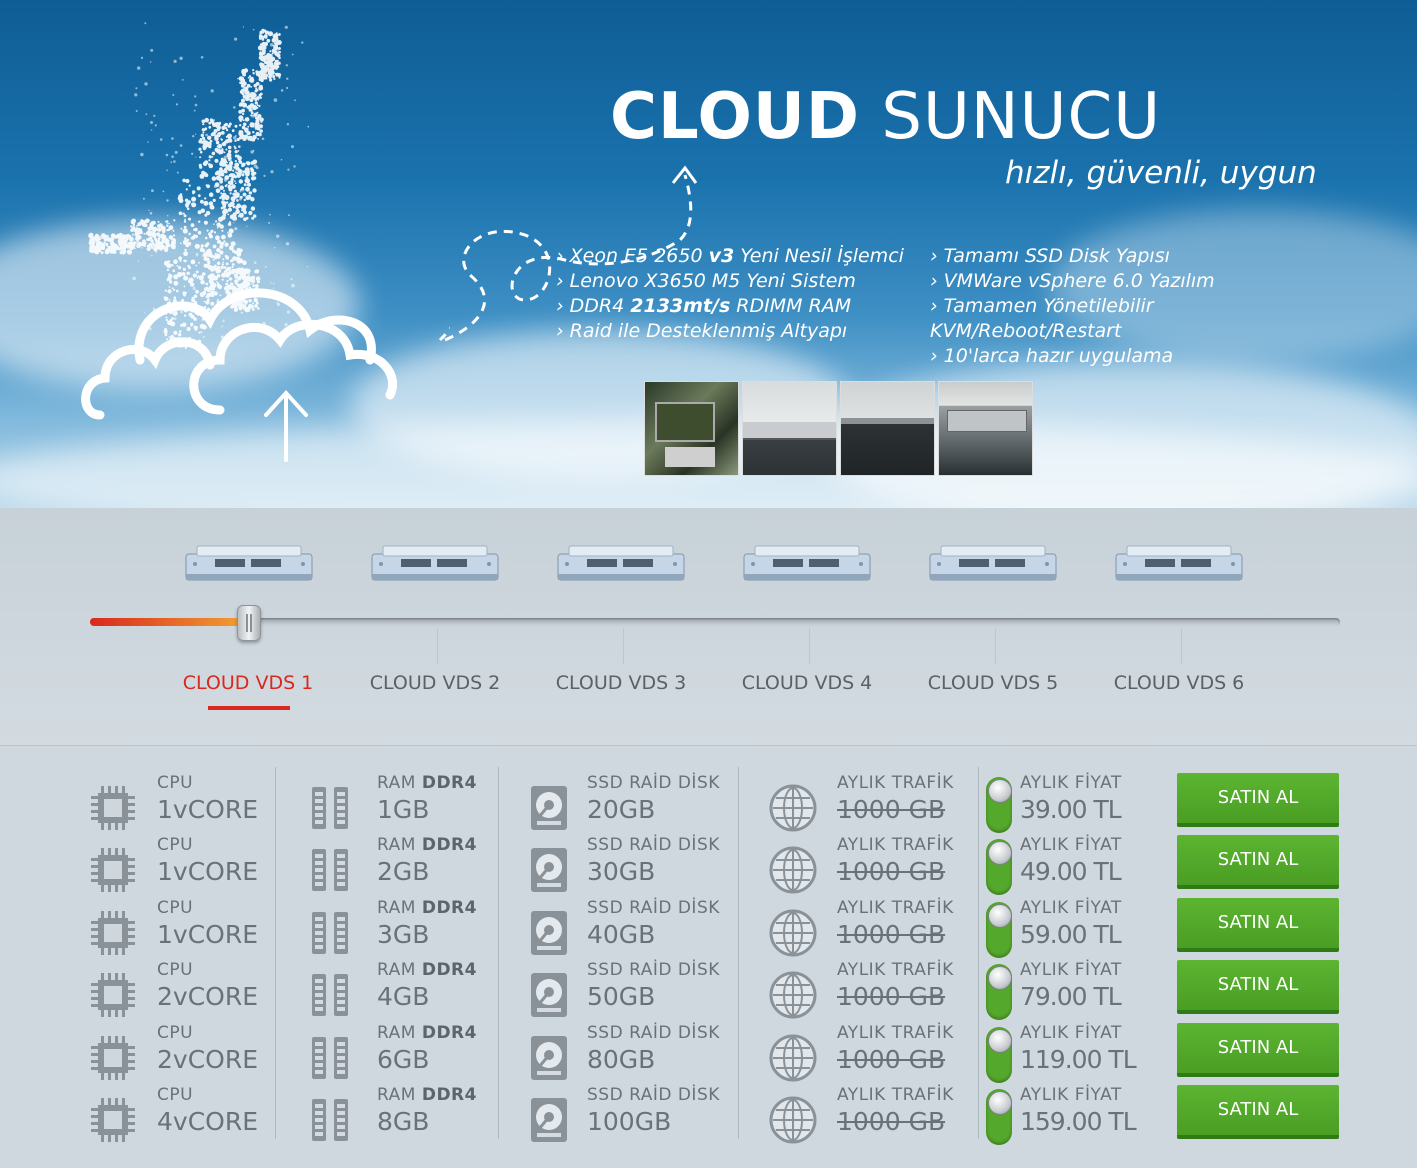 The width and height of the screenshot is (1417, 1168). I want to click on plan-slider-handle, so click(249, 623).